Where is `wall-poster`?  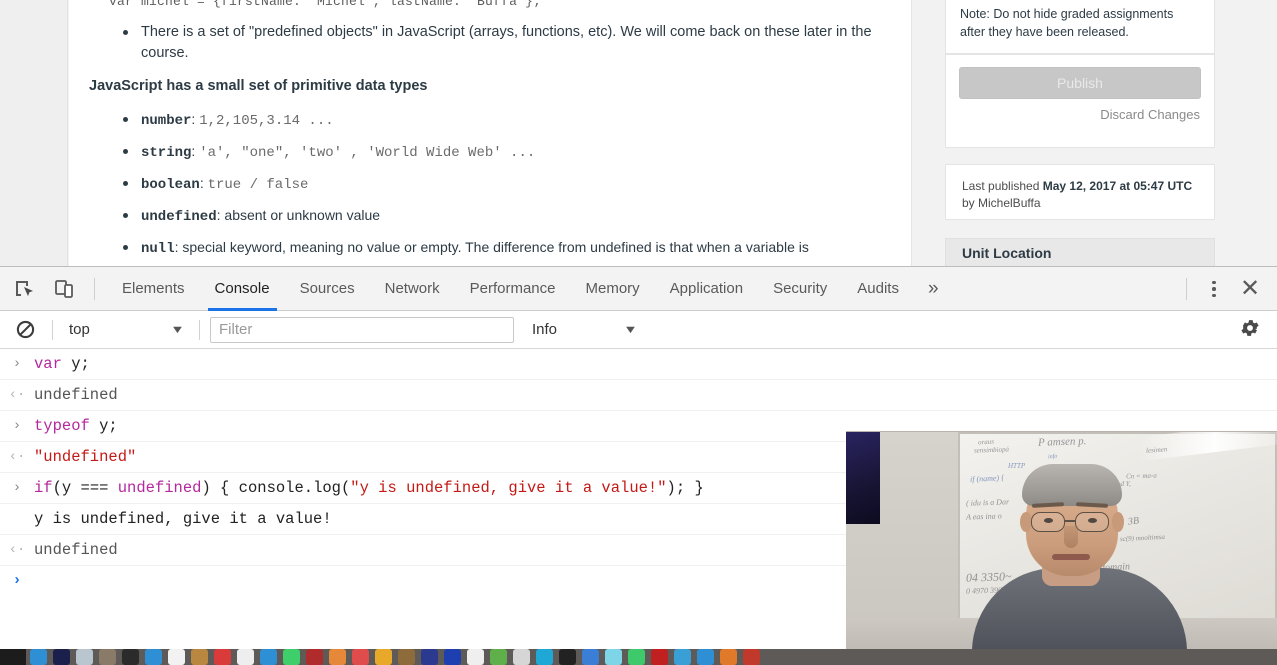 wall-poster is located at coordinates (863, 478).